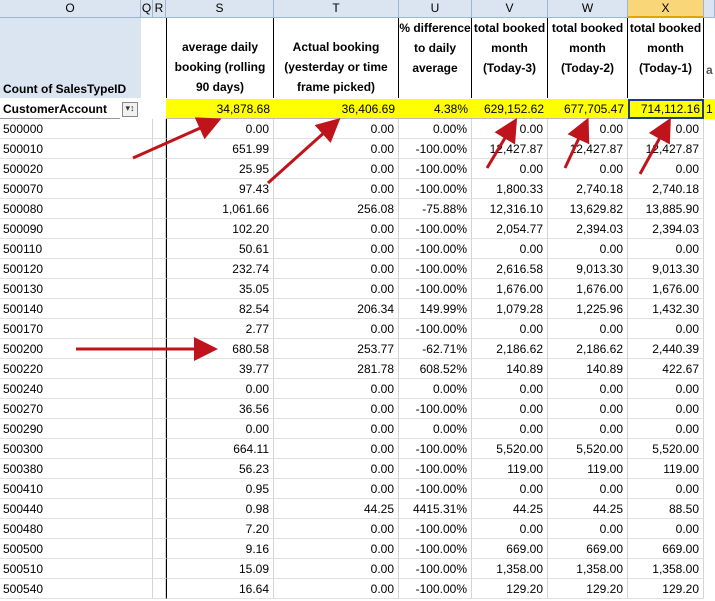  I want to click on cell-average-daily: 97.43, so click(220, 189).